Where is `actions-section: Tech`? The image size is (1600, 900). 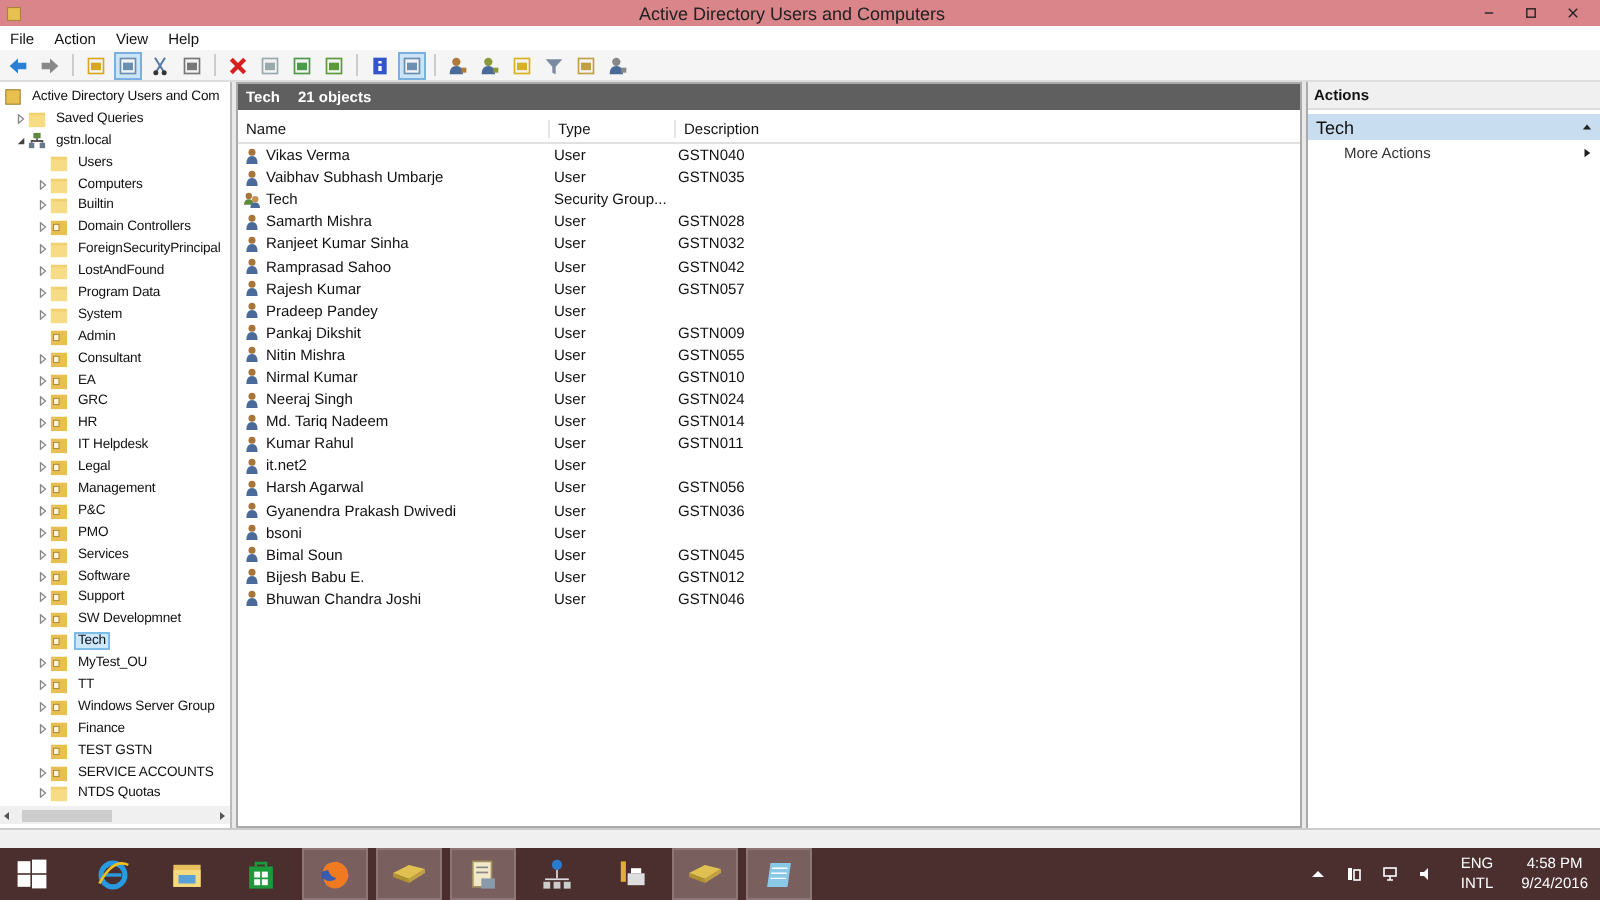
actions-section: Tech is located at coordinates (1454, 127).